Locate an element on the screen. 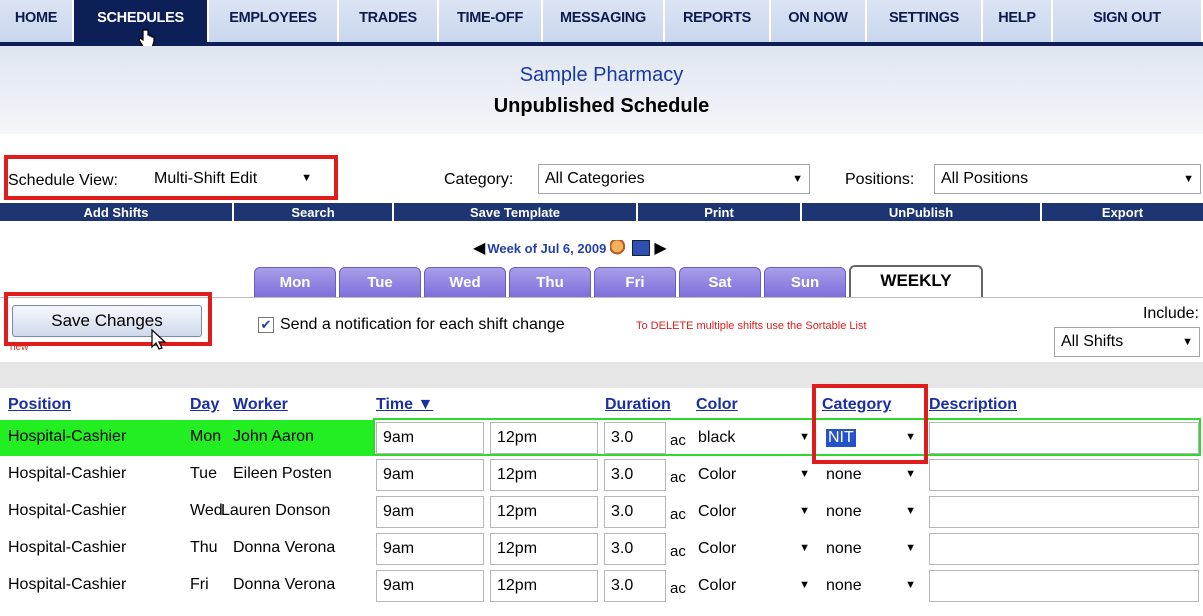  tab-thu: Thu is located at coordinates (550, 282).